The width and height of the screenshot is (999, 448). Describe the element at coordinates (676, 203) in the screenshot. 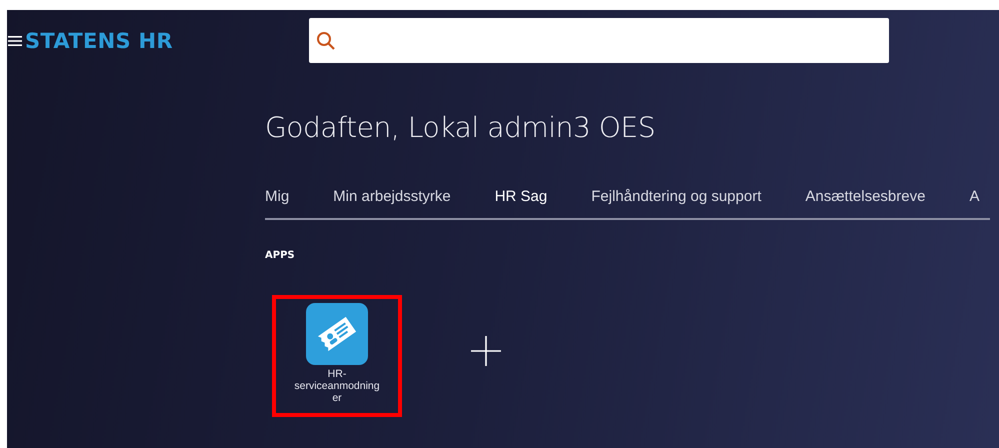

I see `tab: Fejlhåndtering og support` at that location.